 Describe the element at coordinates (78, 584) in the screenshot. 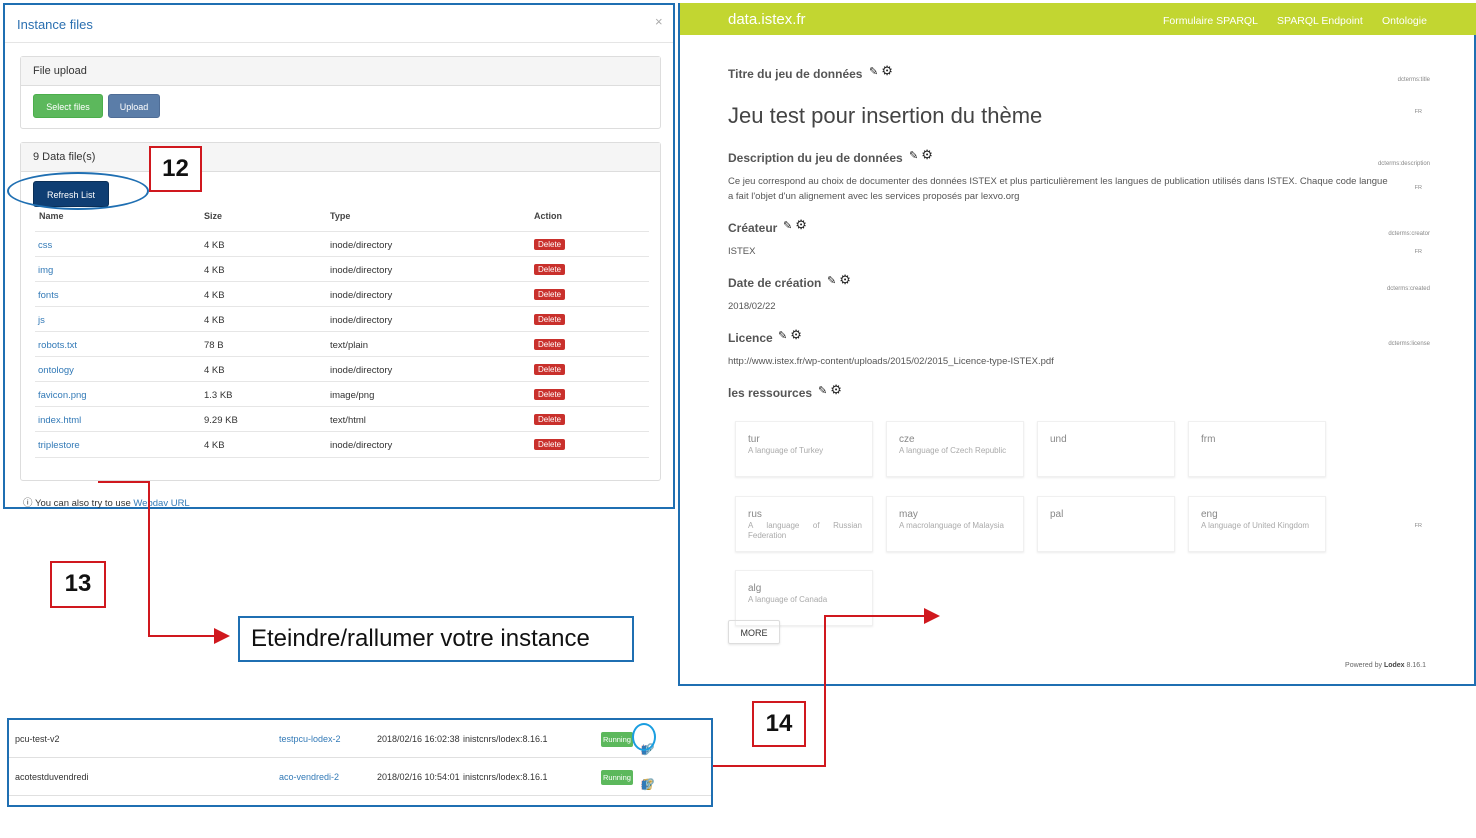

I see `callout-number-13: 13` at that location.